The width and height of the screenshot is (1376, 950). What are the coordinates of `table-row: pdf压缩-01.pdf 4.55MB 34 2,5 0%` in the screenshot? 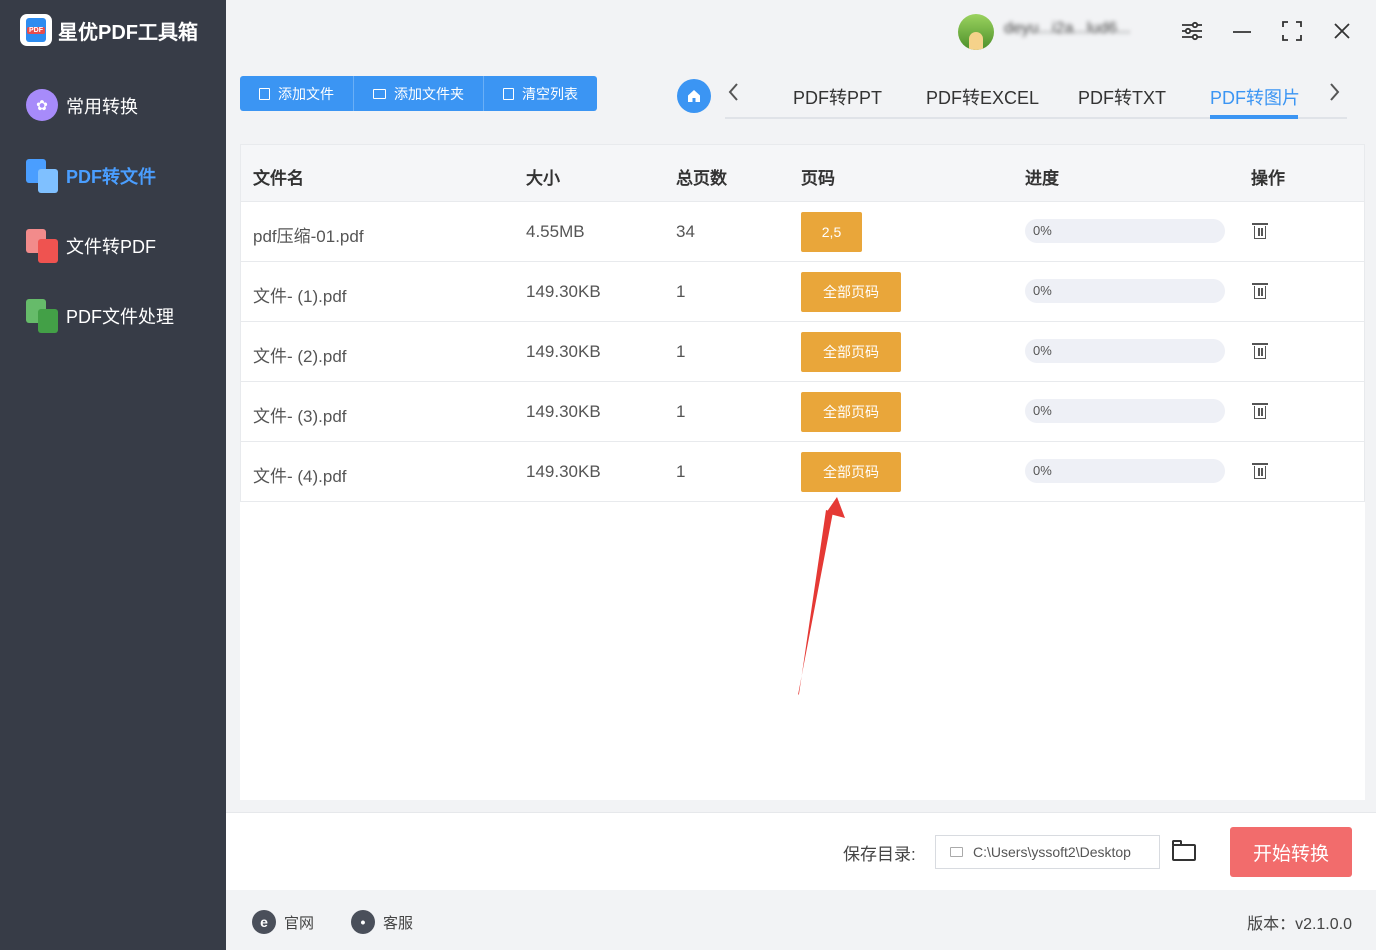 It's located at (802, 232).